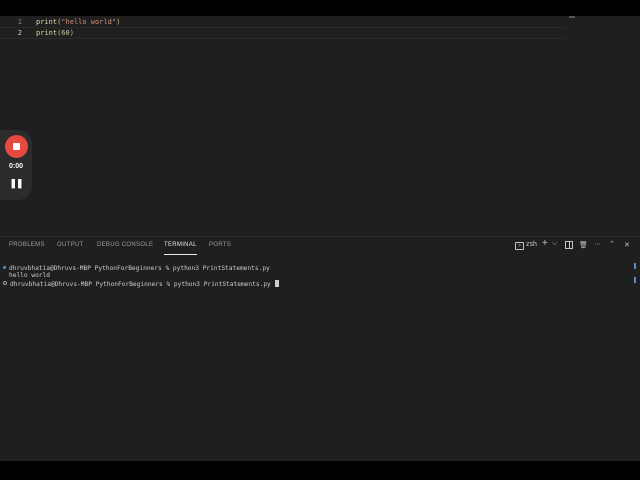 This screenshot has height=480, width=640. Describe the element at coordinates (19, 33) in the screenshot. I see `line-number: 2` at that location.